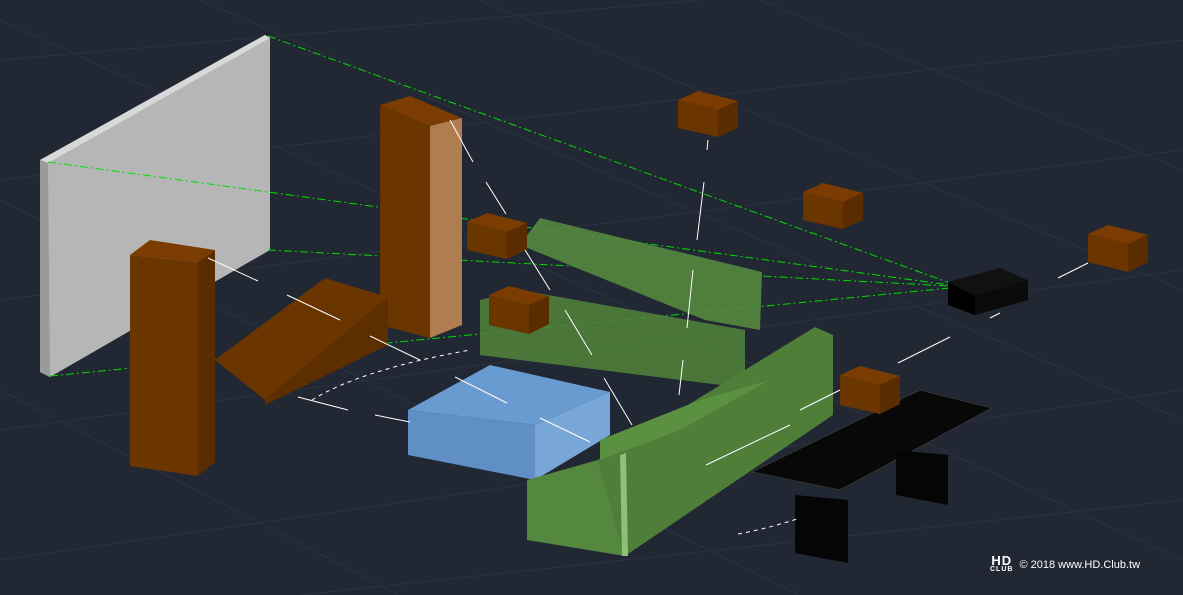  What do you see at coordinates (1002, 563) in the screenshot?
I see `hdclub-logo: HD CLUB` at bounding box center [1002, 563].